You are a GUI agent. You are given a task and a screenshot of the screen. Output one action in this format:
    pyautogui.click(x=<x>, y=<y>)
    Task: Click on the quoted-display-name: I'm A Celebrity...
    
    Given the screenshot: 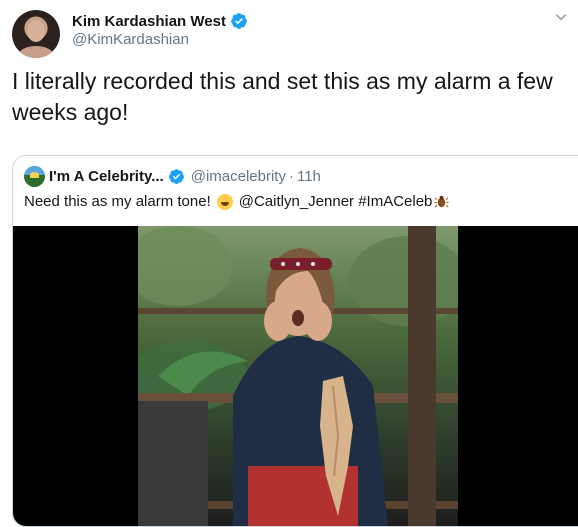 What is the action you would take?
    pyautogui.click(x=106, y=176)
    